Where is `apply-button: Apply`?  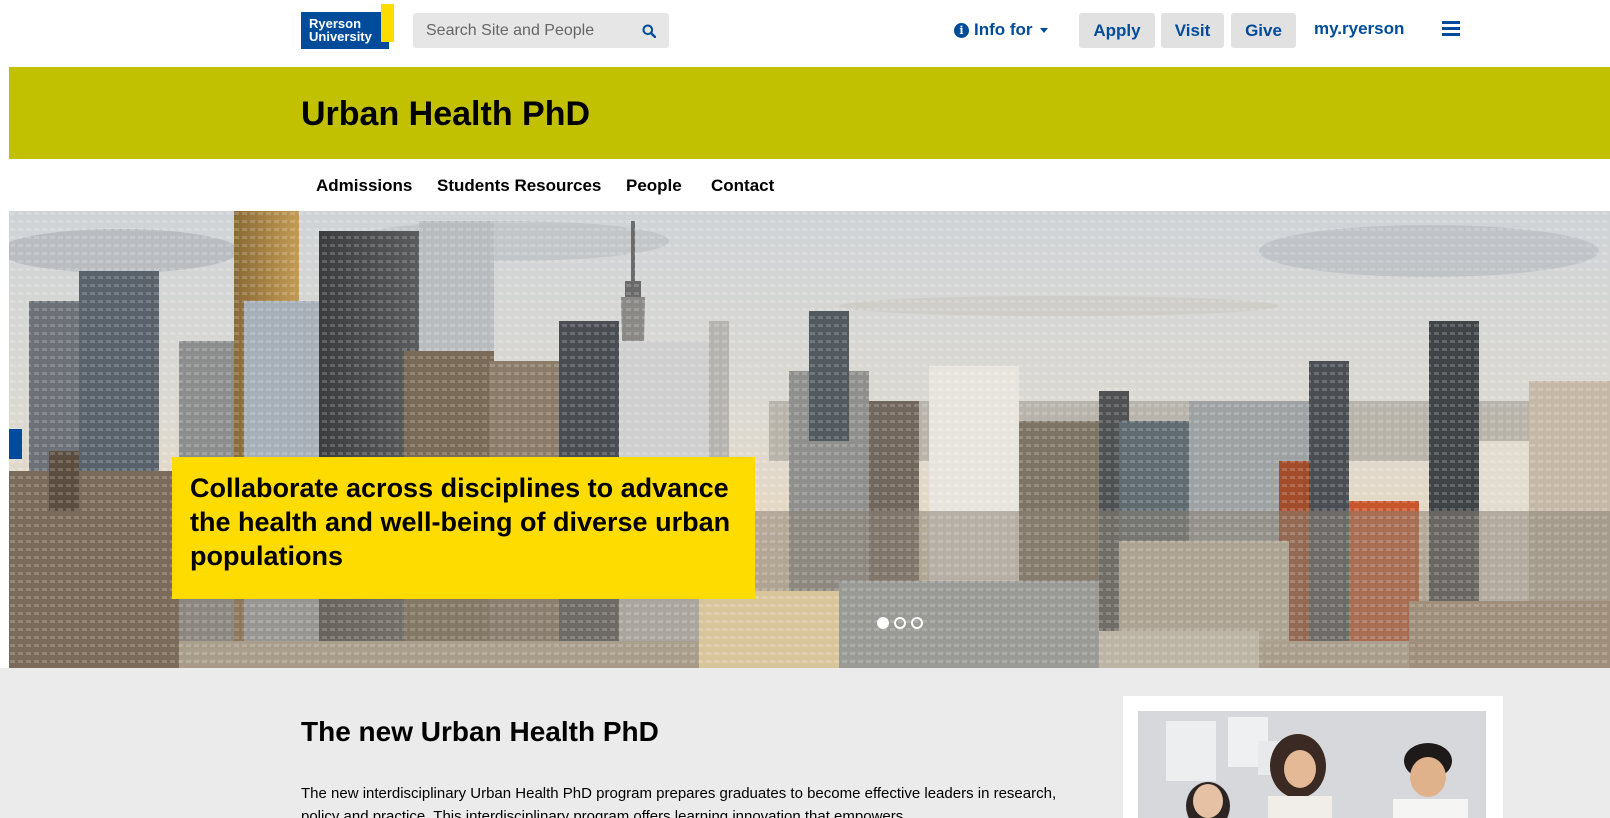 apply-button: Apply is located at coordinates (1117, 30).